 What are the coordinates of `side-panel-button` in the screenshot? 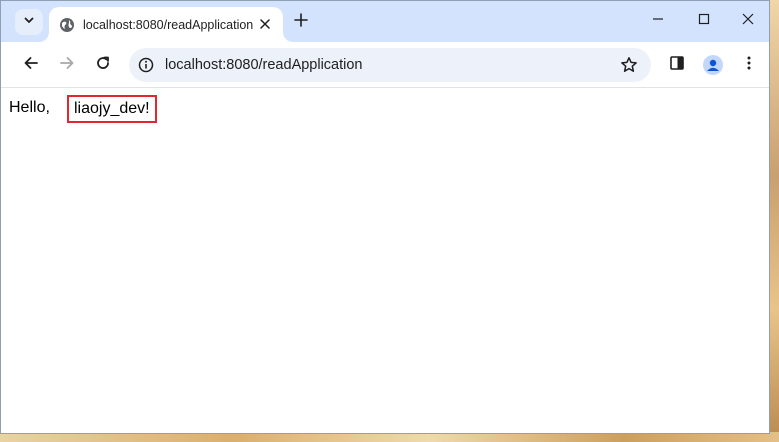 It's located at (677, 65).